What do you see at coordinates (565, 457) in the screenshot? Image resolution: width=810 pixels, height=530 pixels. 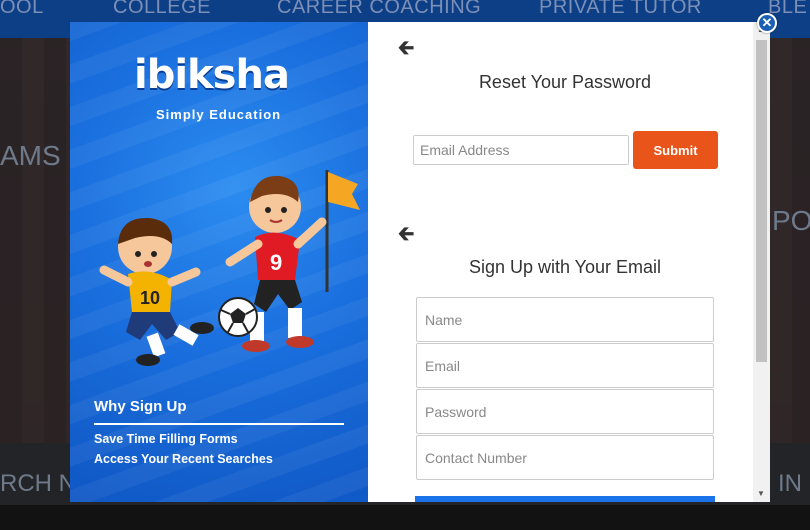 I see `contact-number-field` at bounding box center [565, 457].